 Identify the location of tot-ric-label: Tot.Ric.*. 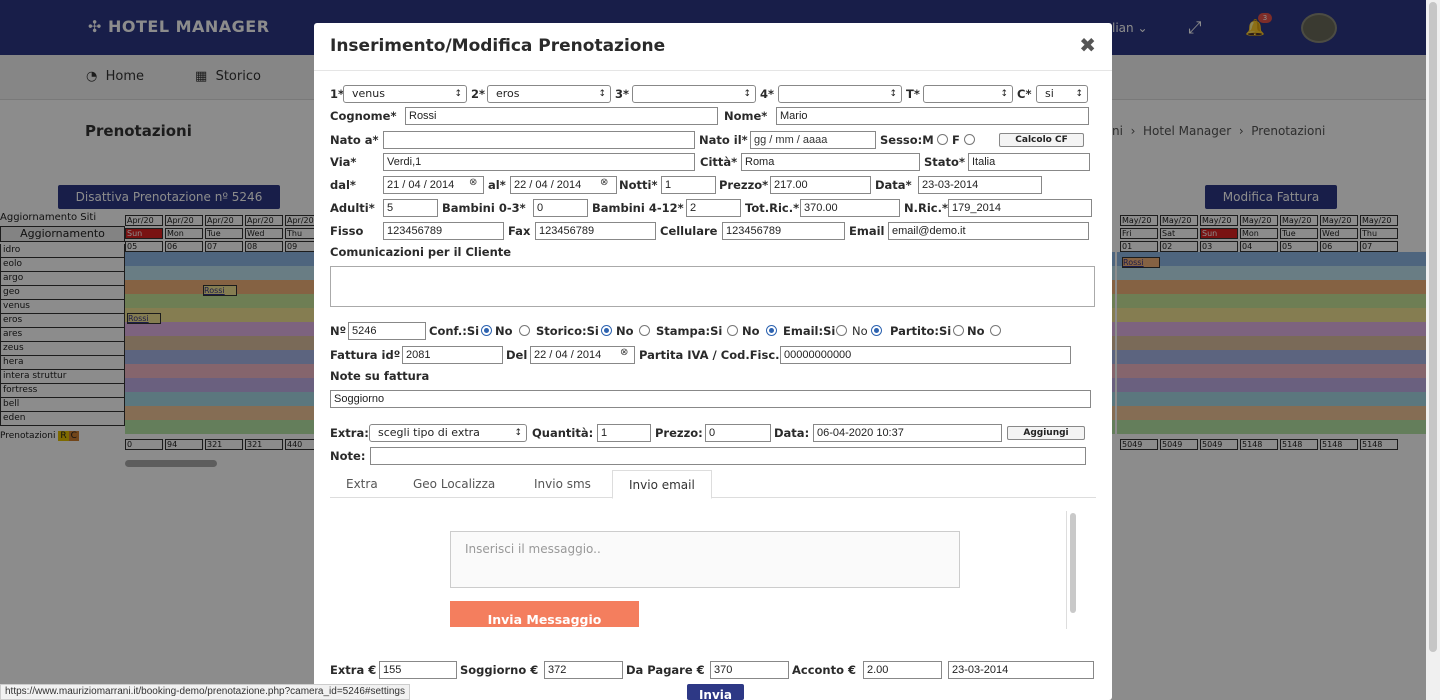
(772, 208).